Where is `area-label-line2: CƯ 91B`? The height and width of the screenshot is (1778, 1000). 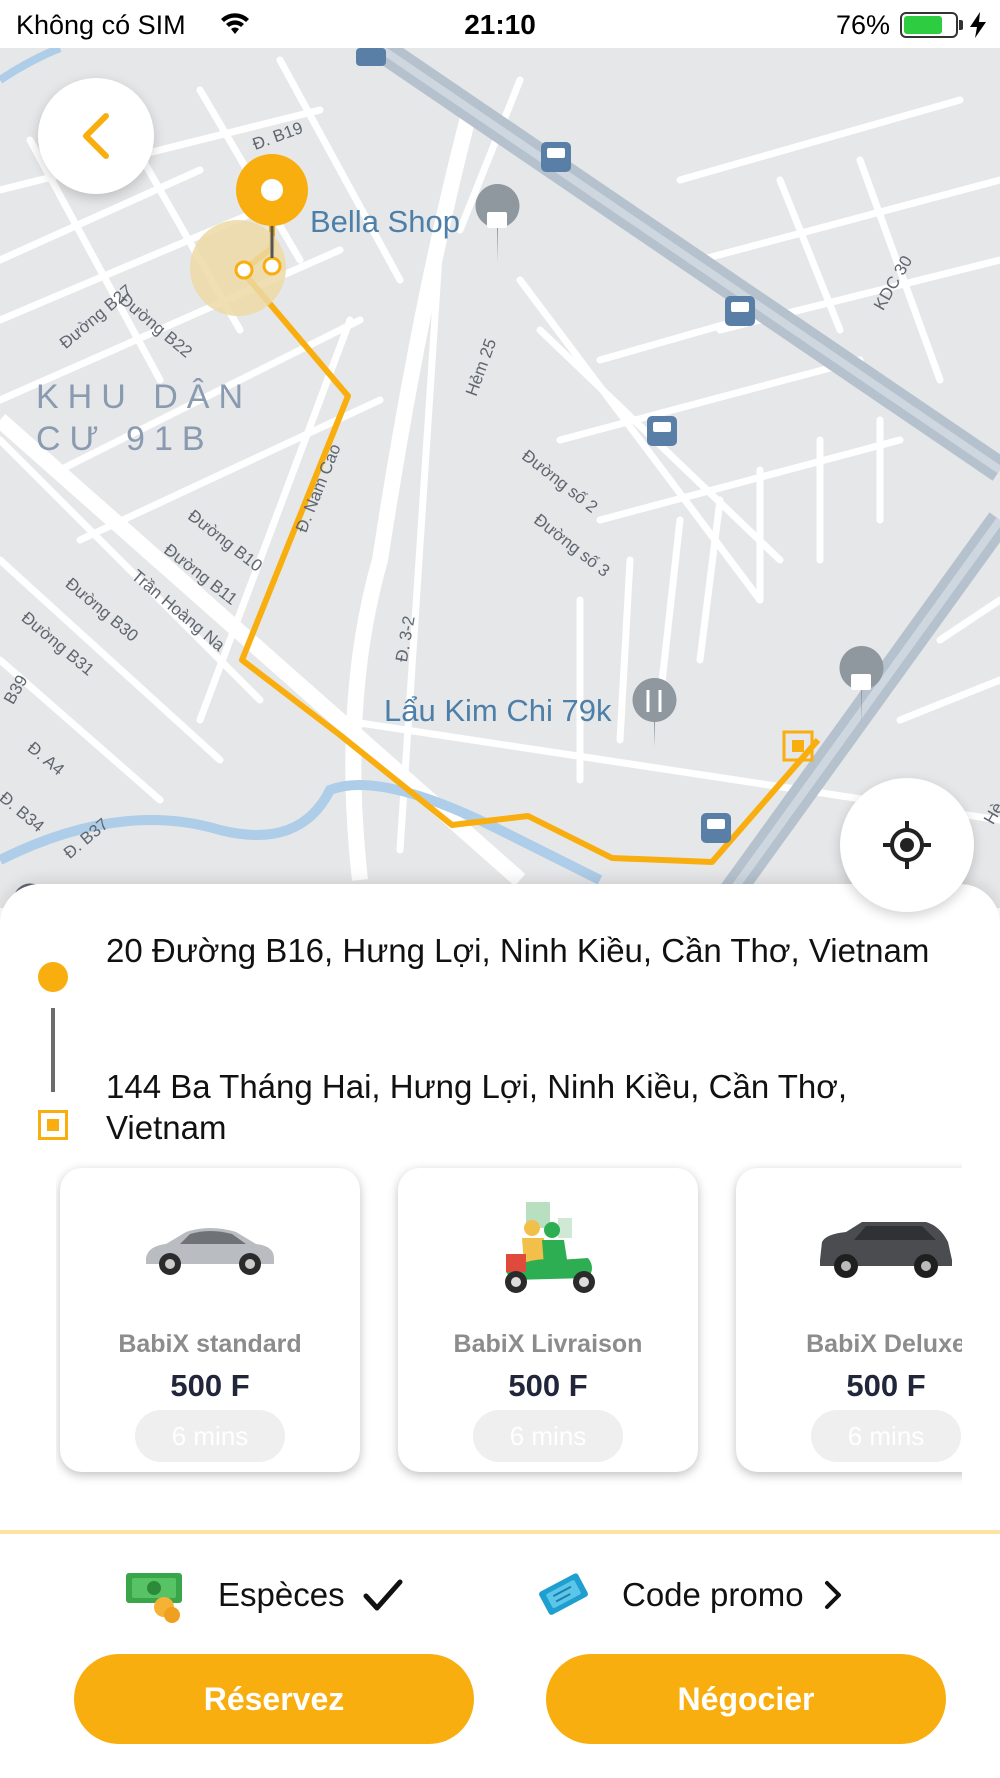 area-label-line2: CƯ 91B is located at coordinates (125, 439).